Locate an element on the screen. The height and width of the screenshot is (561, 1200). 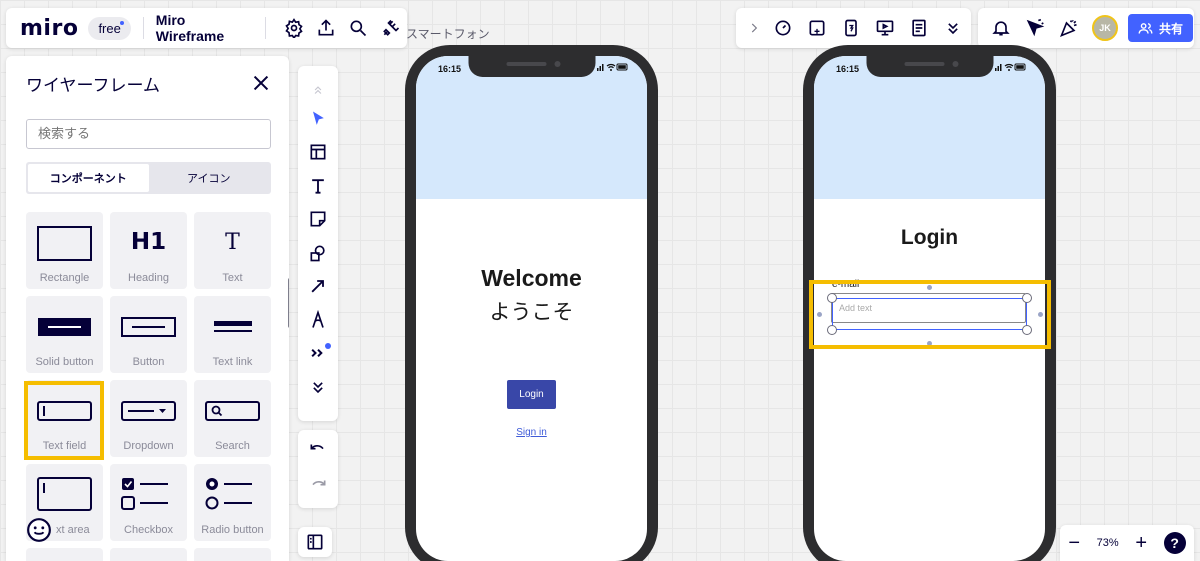
chat-feedback-icon is located at coordinates (39, 530).